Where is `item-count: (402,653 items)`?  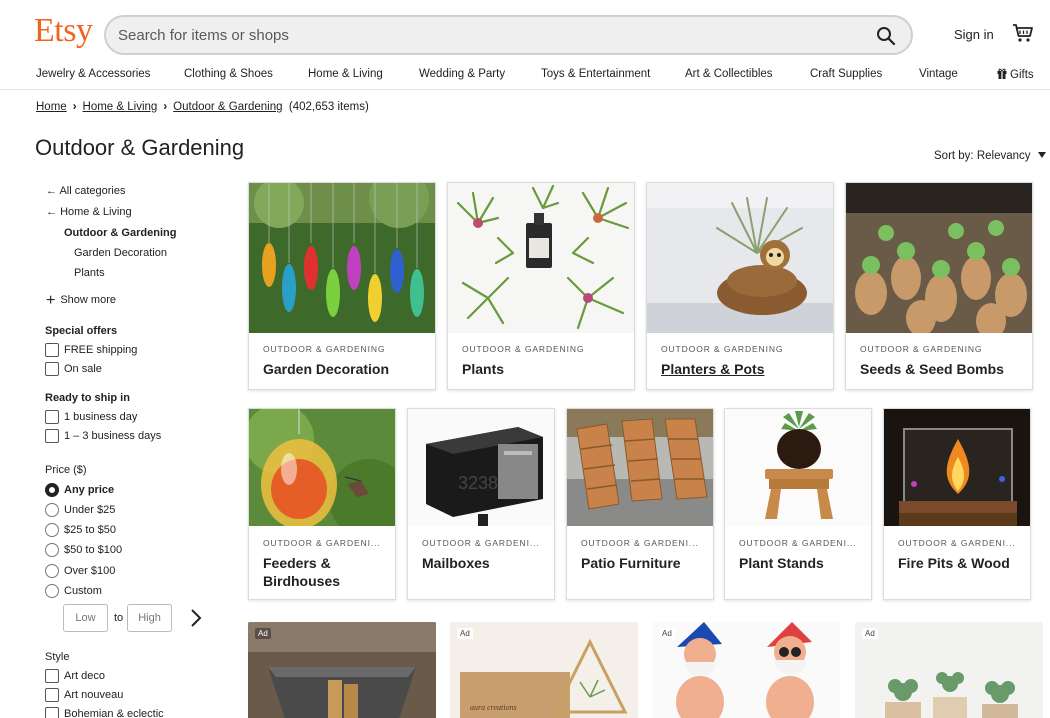 item-count: (402,653 items) is located at coordinates (328, 107).